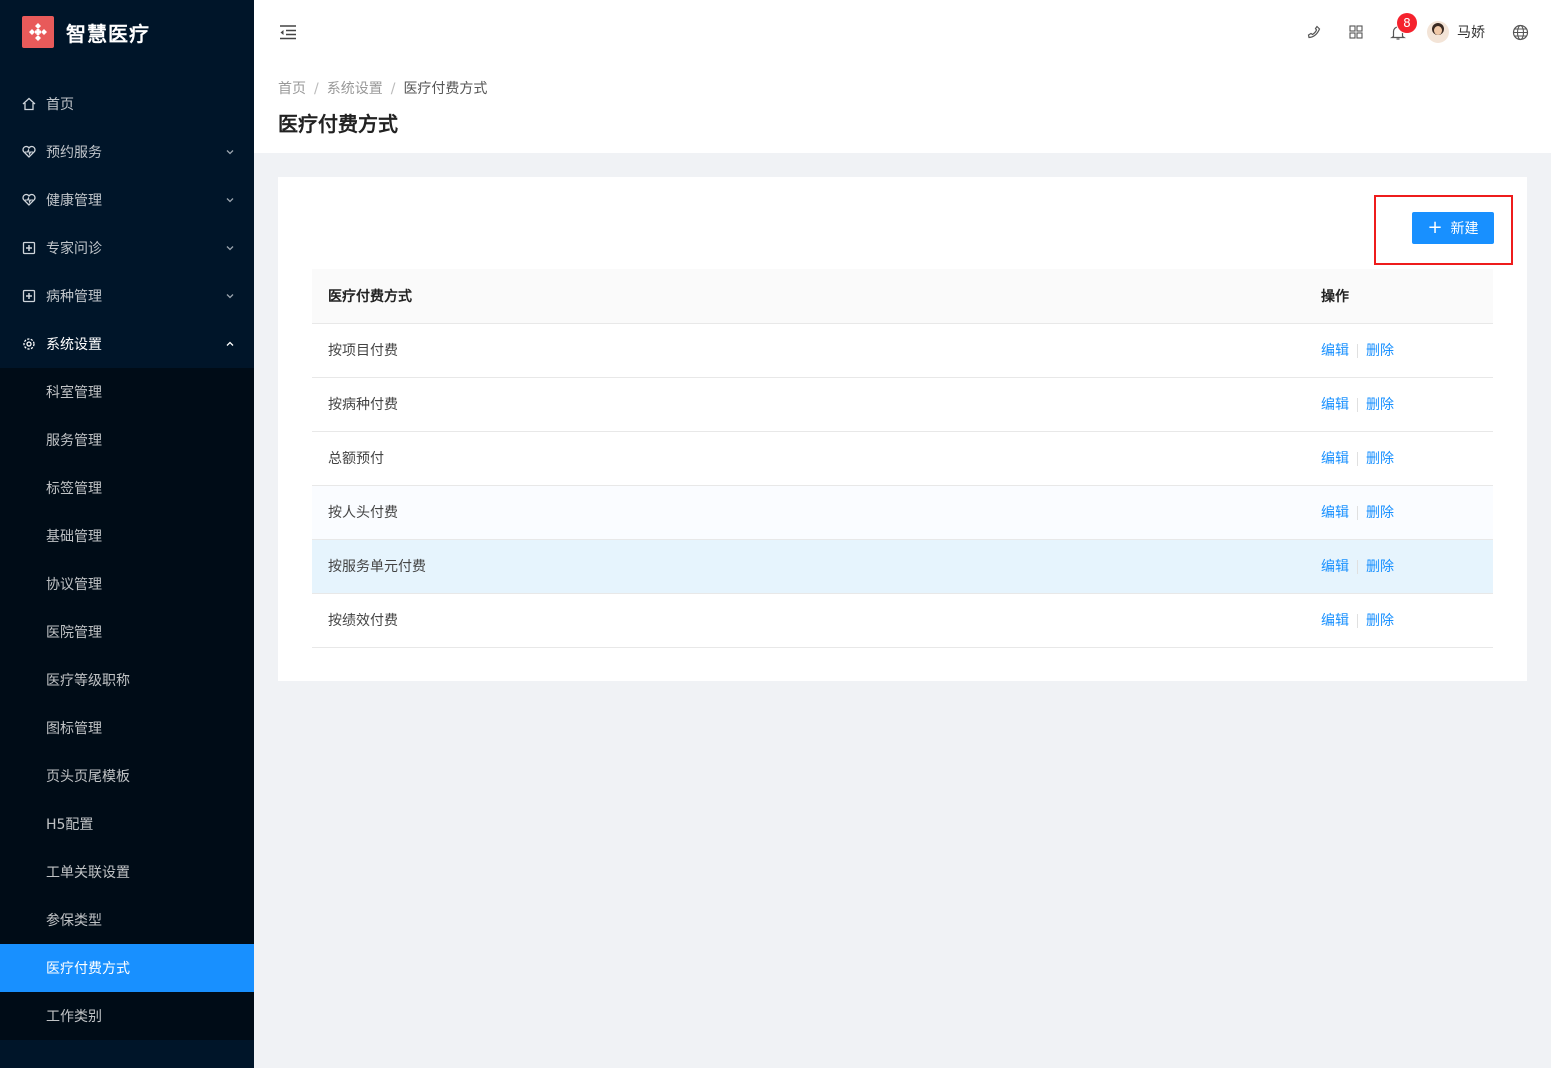  What do you see at coordinates (127, 488) in the screenshot?
I see `sidebar-item-tag: 标签管理` at bounding box center [127, 488].